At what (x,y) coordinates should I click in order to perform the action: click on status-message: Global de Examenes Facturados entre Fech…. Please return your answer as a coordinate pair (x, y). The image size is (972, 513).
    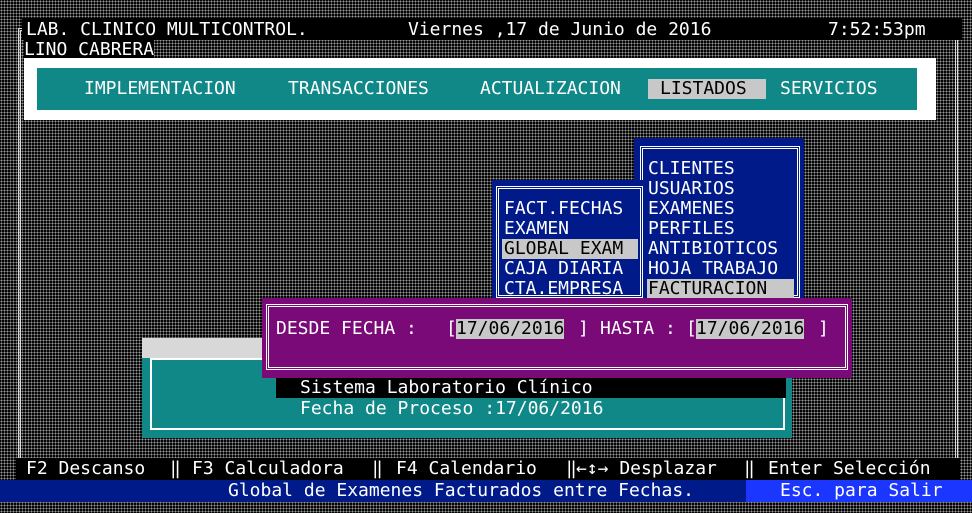
    Looking at the image, I should click on (461, 490).